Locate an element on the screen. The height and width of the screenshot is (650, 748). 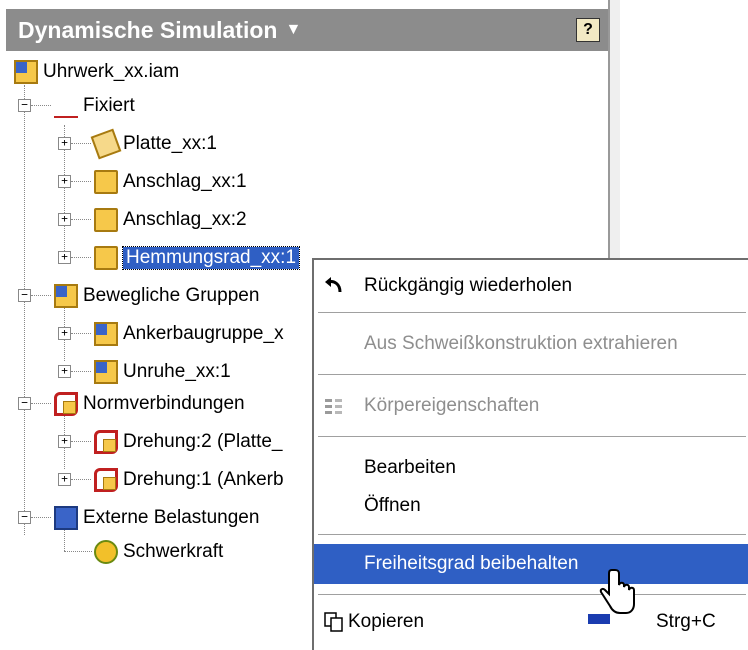
help-icon: ? is located at coordinates (588, 30).